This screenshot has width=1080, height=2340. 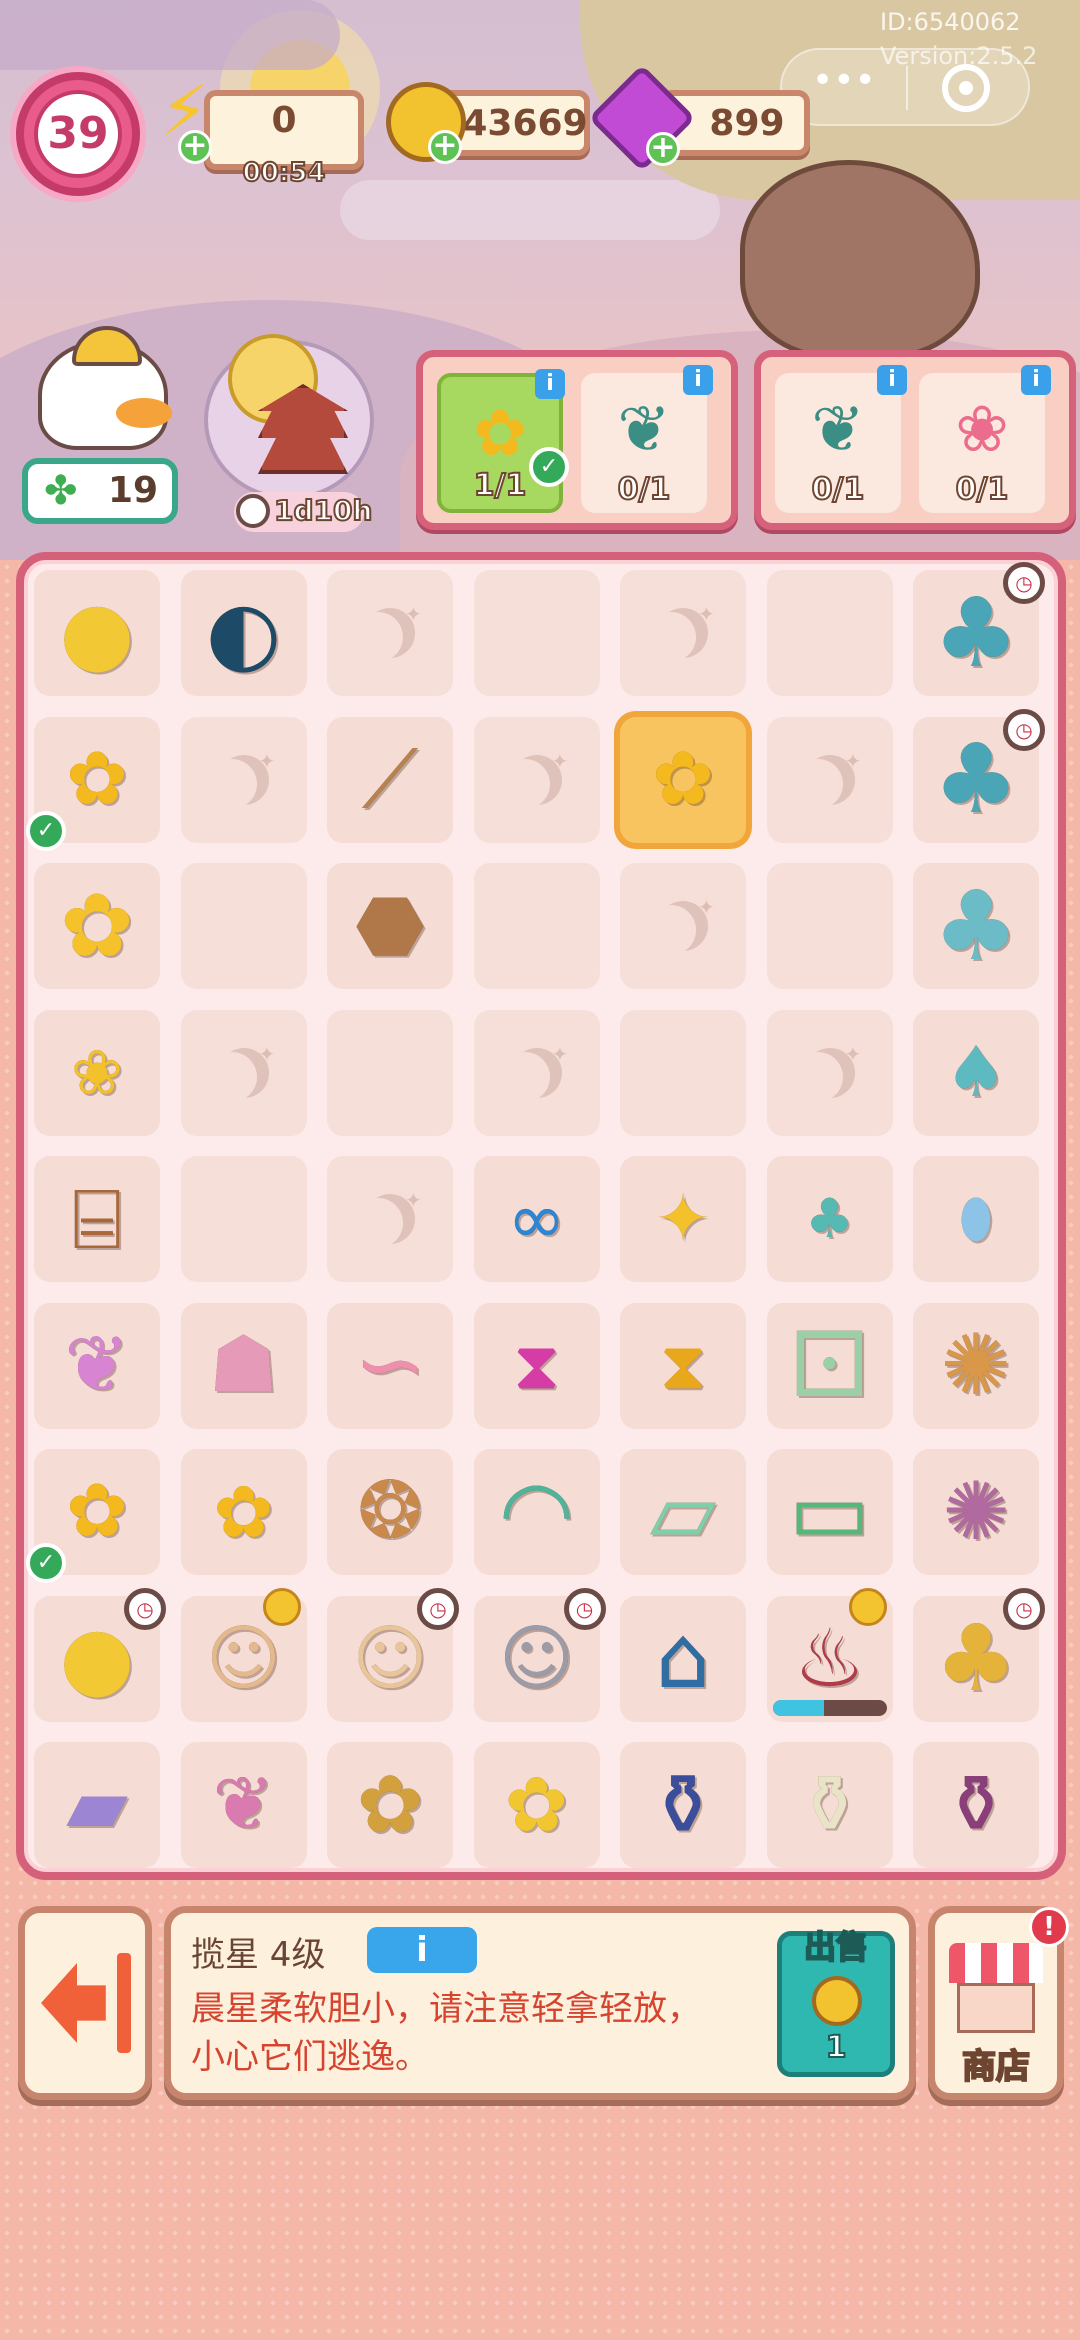 What do you see at coordinates (244, 1658) in the screenshot?
I see `bunny-mortar-icon: ☺` at bounding box center [244, 1658].